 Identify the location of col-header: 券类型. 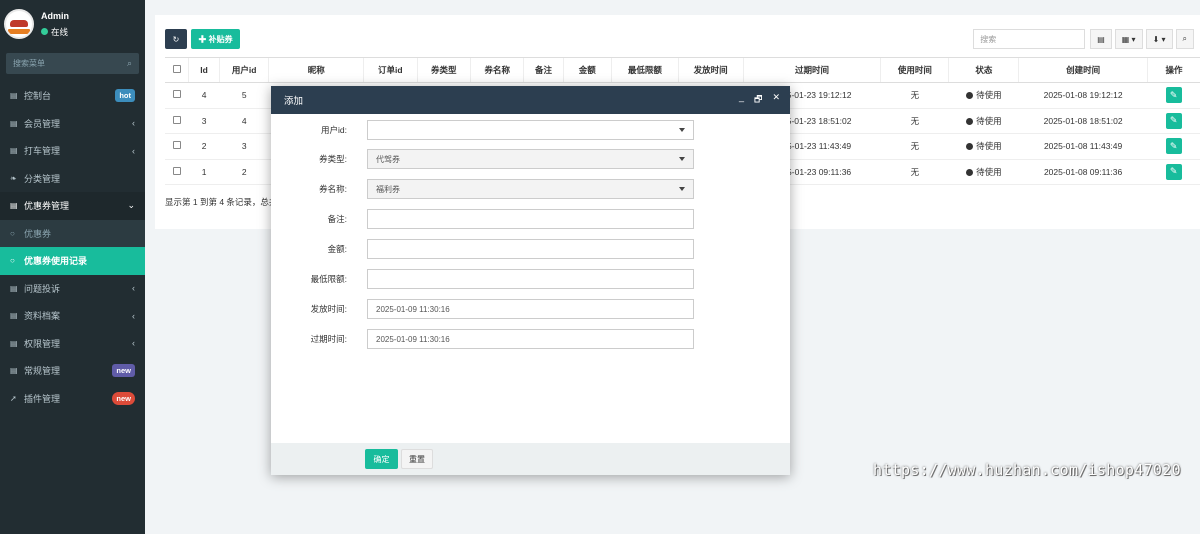
(443, 70).